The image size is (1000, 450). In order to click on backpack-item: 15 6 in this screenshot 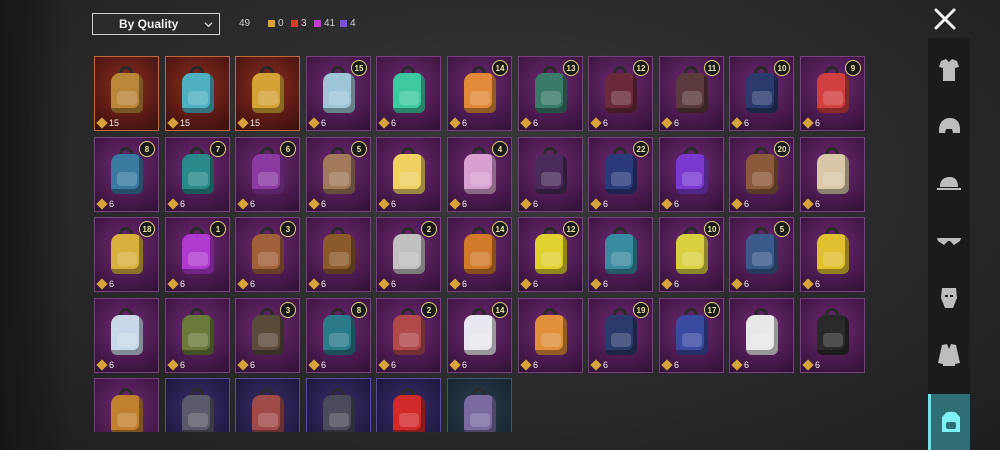, I will do `click(338, 93)`.